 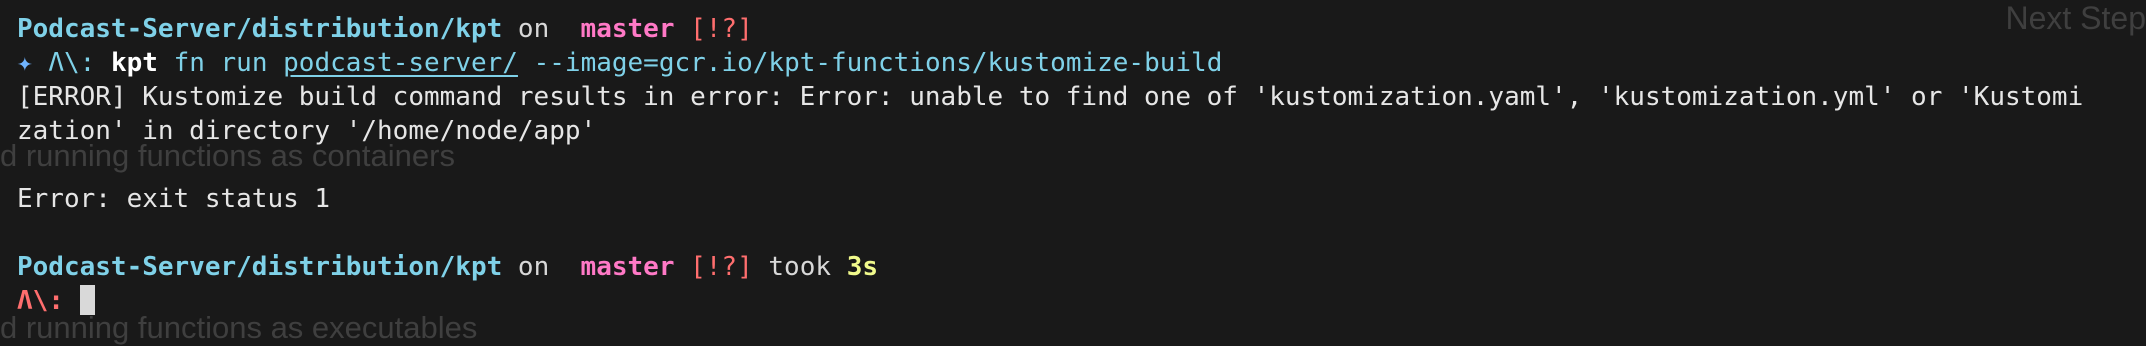 What do you see at coordinates (40, 301) in the screenshot?
I see `prompt-symbol-error: Λ\:` at bounding box center [40, 301].